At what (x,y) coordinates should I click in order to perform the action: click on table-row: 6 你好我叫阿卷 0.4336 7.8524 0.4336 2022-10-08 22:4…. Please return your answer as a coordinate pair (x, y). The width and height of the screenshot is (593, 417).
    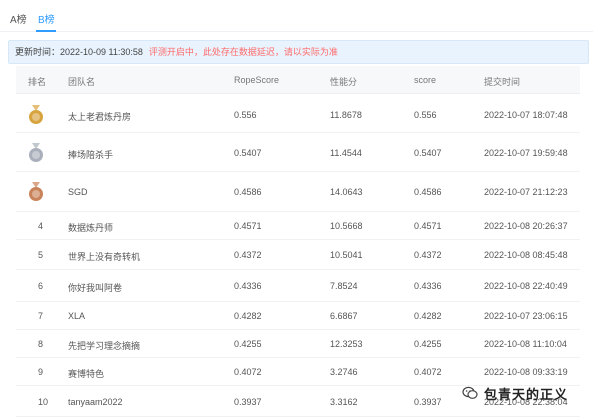
    Looking at the image, I should click on (298, 286).